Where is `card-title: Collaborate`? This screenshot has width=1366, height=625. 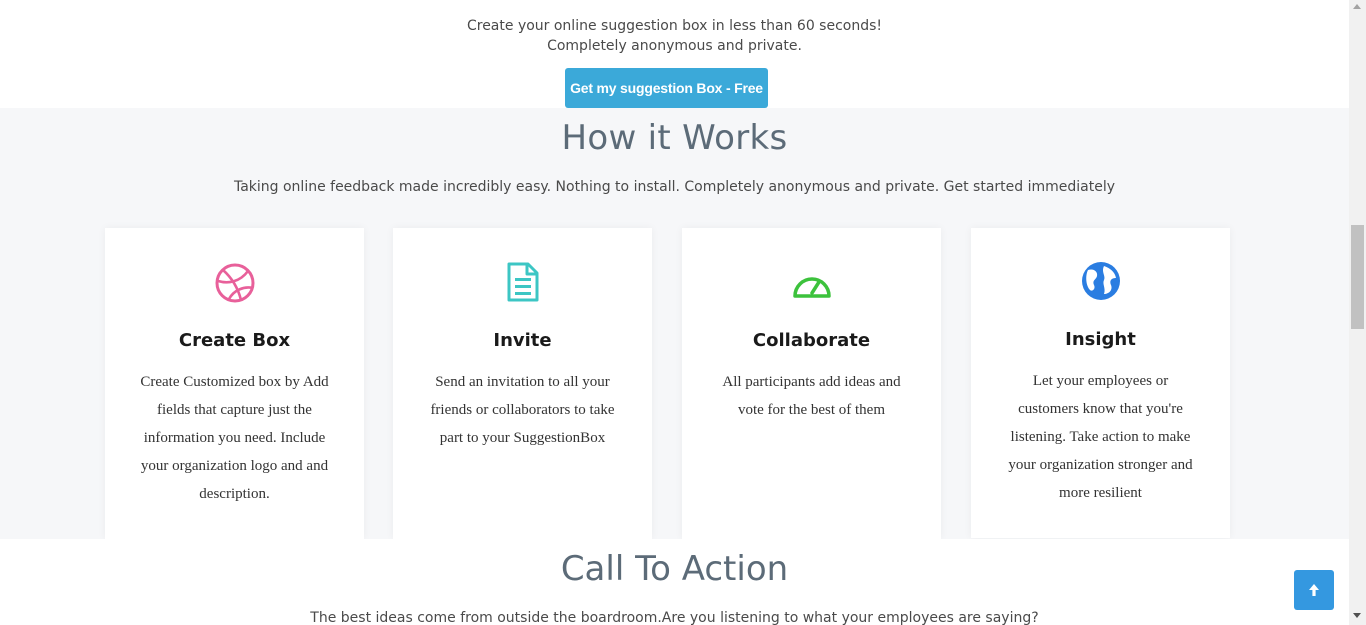 card-title: Collaborate is located at coordinates (811, 340).